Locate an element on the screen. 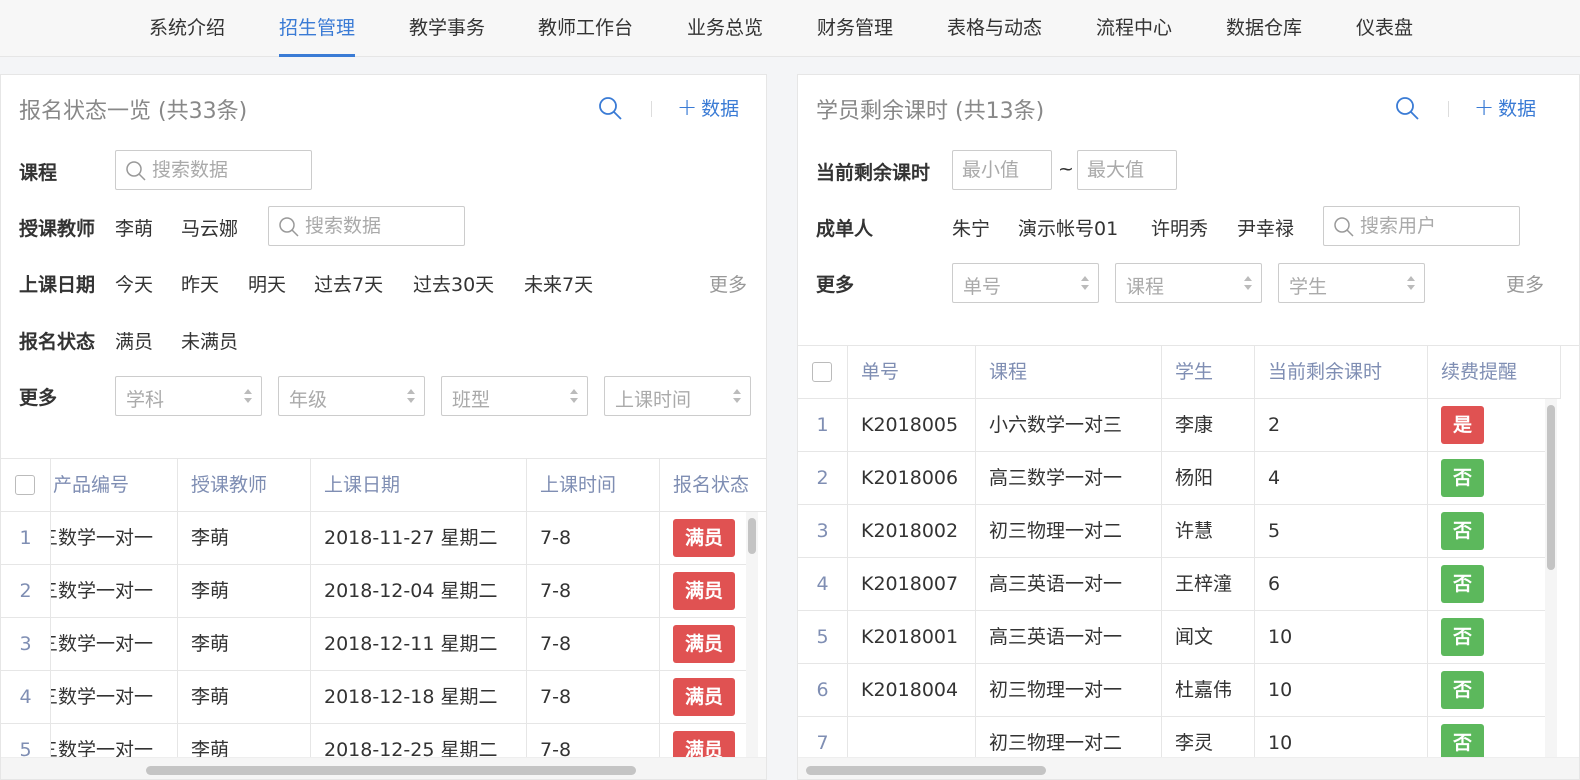 The image size is (1580, 780). cell-student: 闻文 is located at coordinates (1208, 637).